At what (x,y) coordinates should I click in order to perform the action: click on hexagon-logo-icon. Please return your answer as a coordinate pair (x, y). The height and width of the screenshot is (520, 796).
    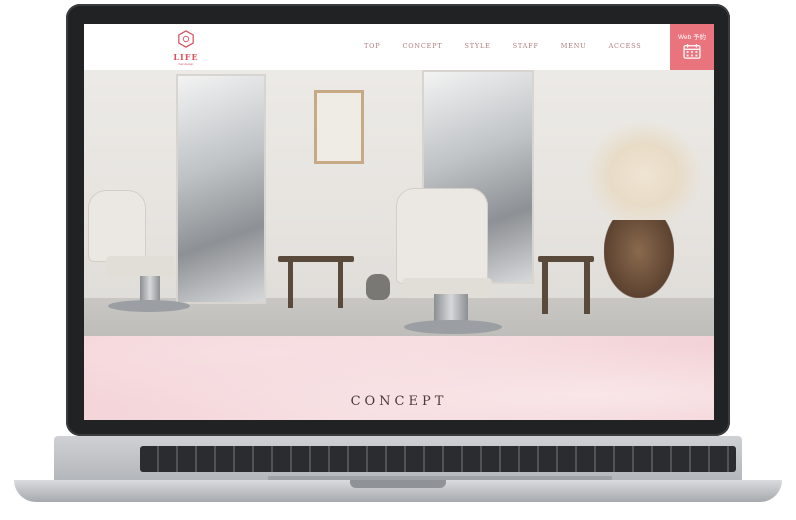
    Looking at the image, I should click on (186, 39).